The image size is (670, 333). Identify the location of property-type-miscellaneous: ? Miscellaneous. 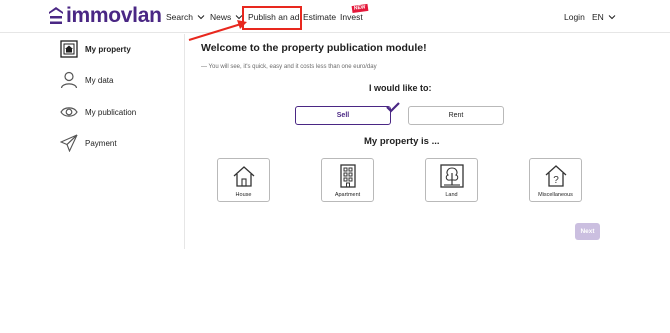
(555, 180).